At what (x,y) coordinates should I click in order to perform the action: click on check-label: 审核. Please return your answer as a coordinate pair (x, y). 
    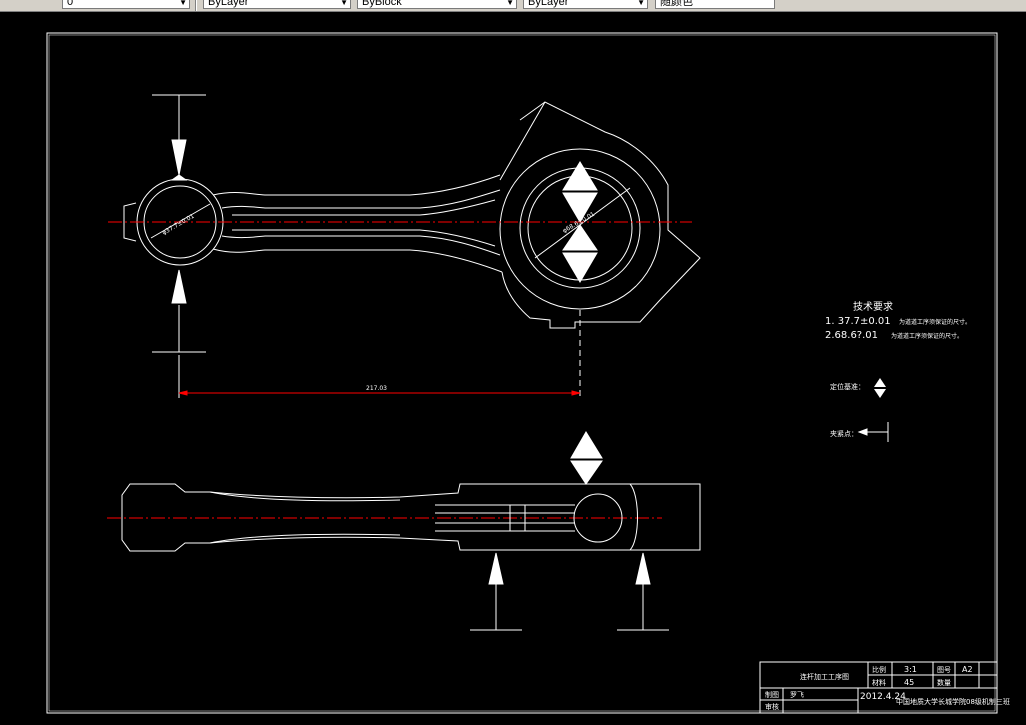
    Looking at the image, I should click on (772, 706).